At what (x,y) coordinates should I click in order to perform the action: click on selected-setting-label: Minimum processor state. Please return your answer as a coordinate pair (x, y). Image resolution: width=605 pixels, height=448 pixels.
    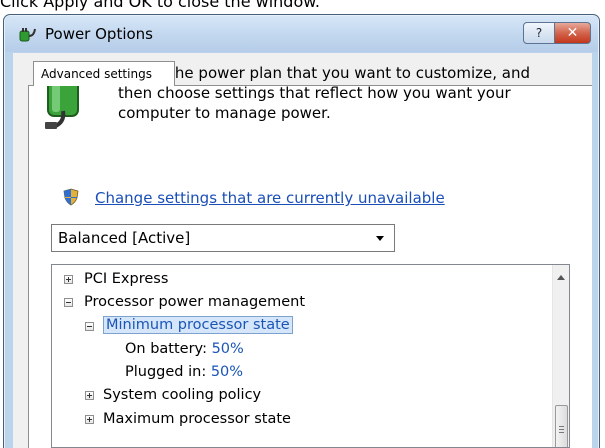
    Looking at the image, I should click on (198, 325).